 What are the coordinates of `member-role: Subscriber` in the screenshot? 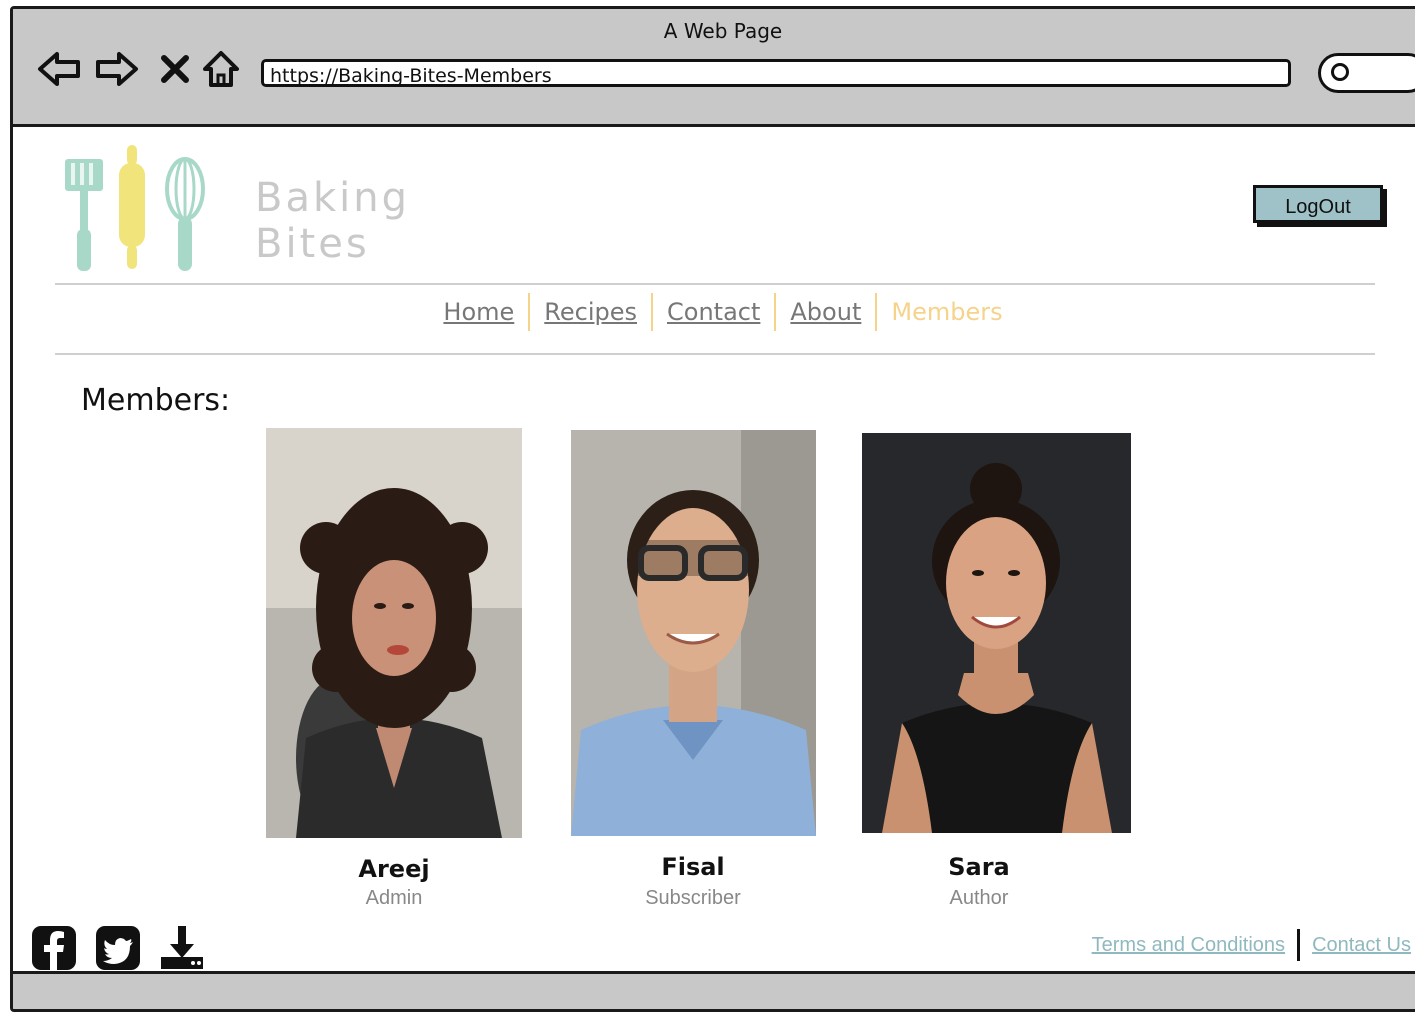 It's located at (693, 898).